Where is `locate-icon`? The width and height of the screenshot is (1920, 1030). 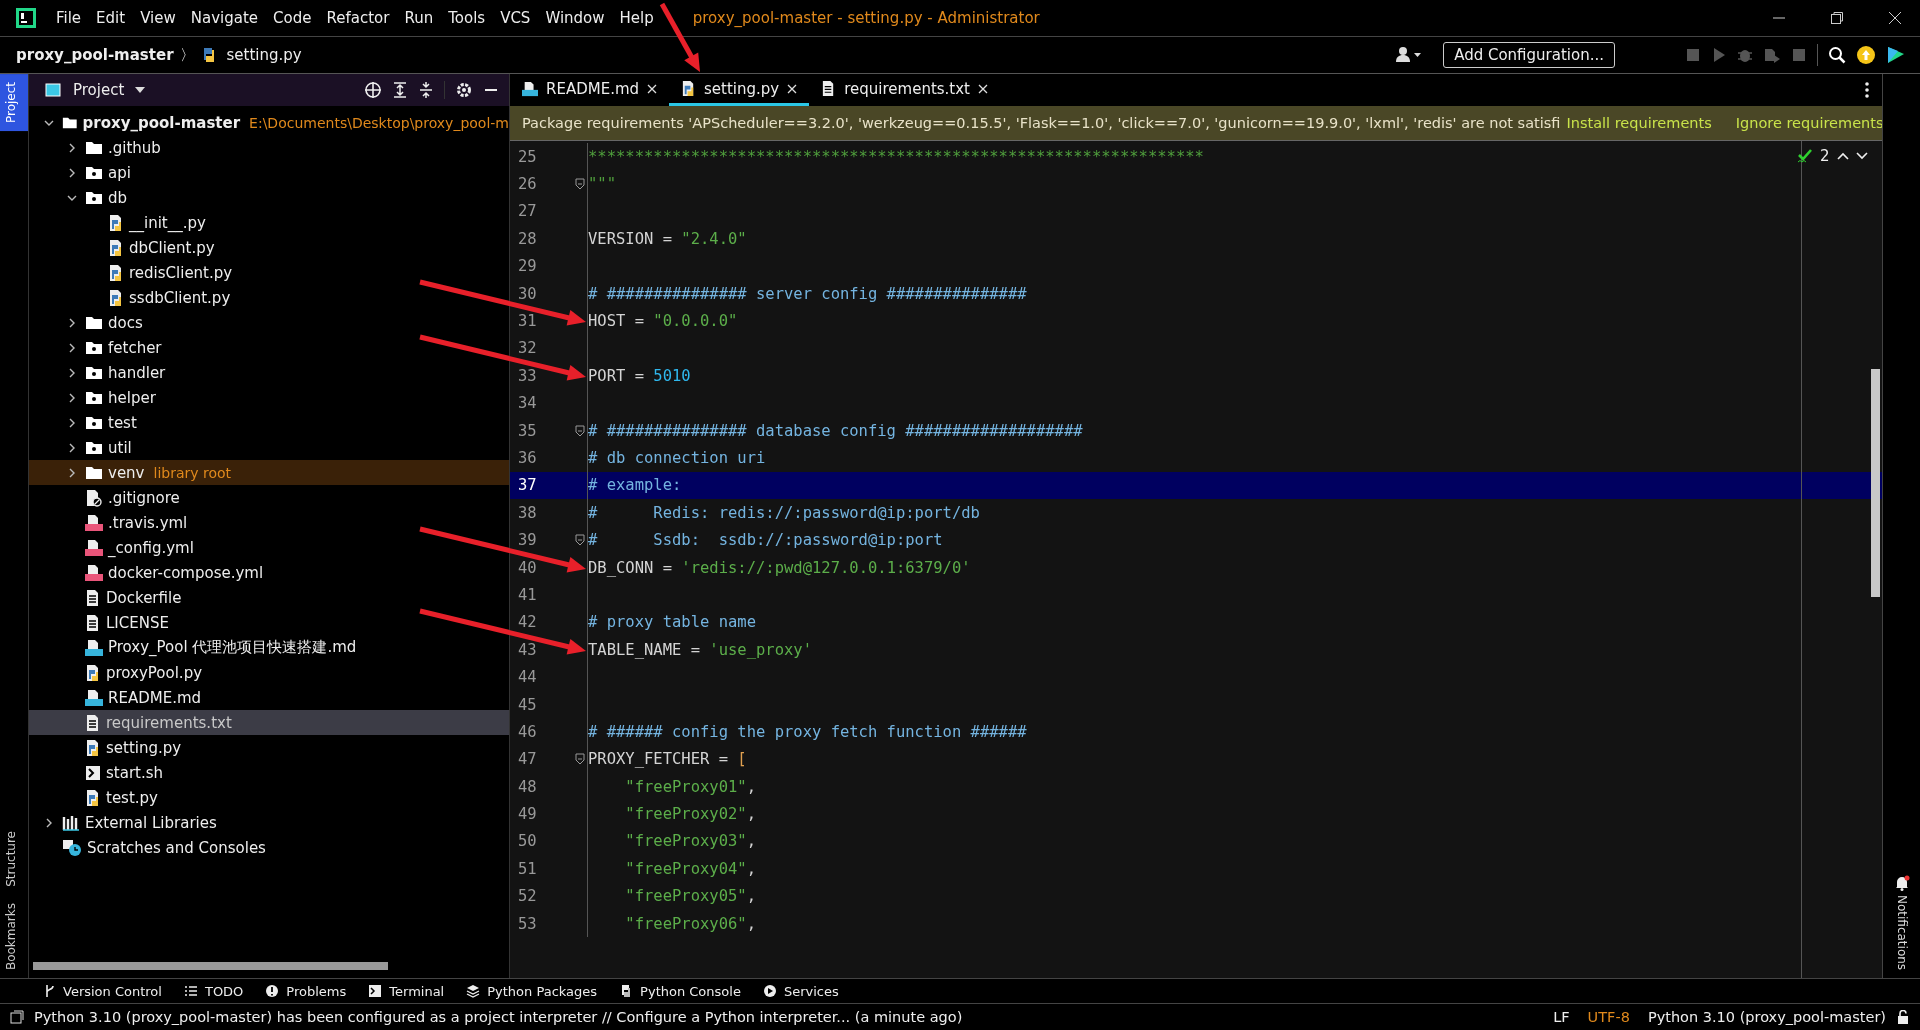
locate-icon is located at coordinates (373, 90).